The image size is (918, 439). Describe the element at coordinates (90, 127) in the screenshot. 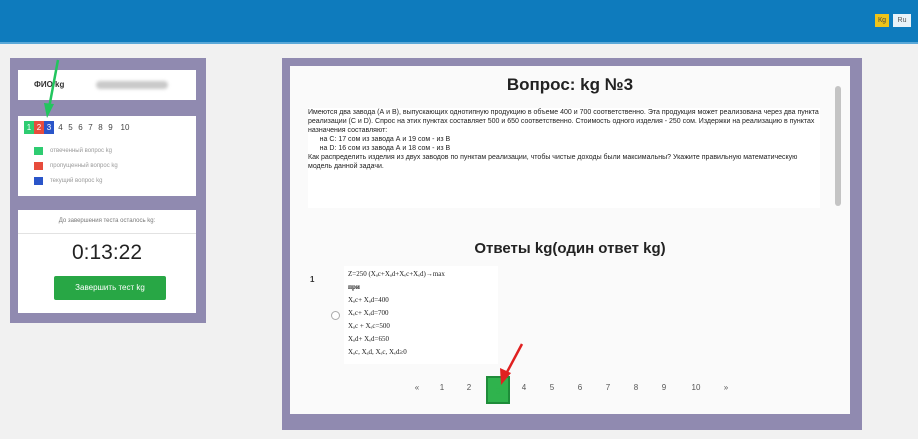

I see `question-nav-7: 7` at that location.